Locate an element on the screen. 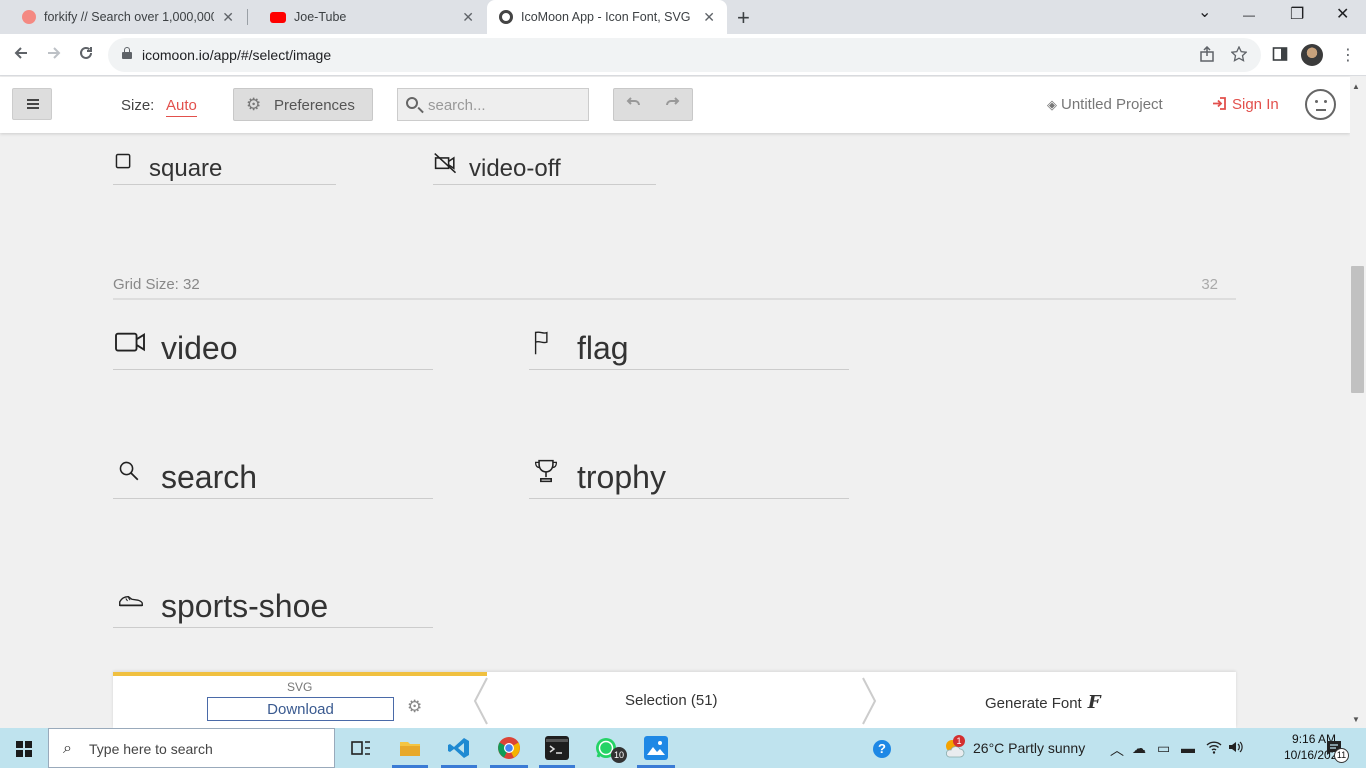 The width and height of the screenshot is (1366, 768). square-icon is located at coordinates (123, 161).